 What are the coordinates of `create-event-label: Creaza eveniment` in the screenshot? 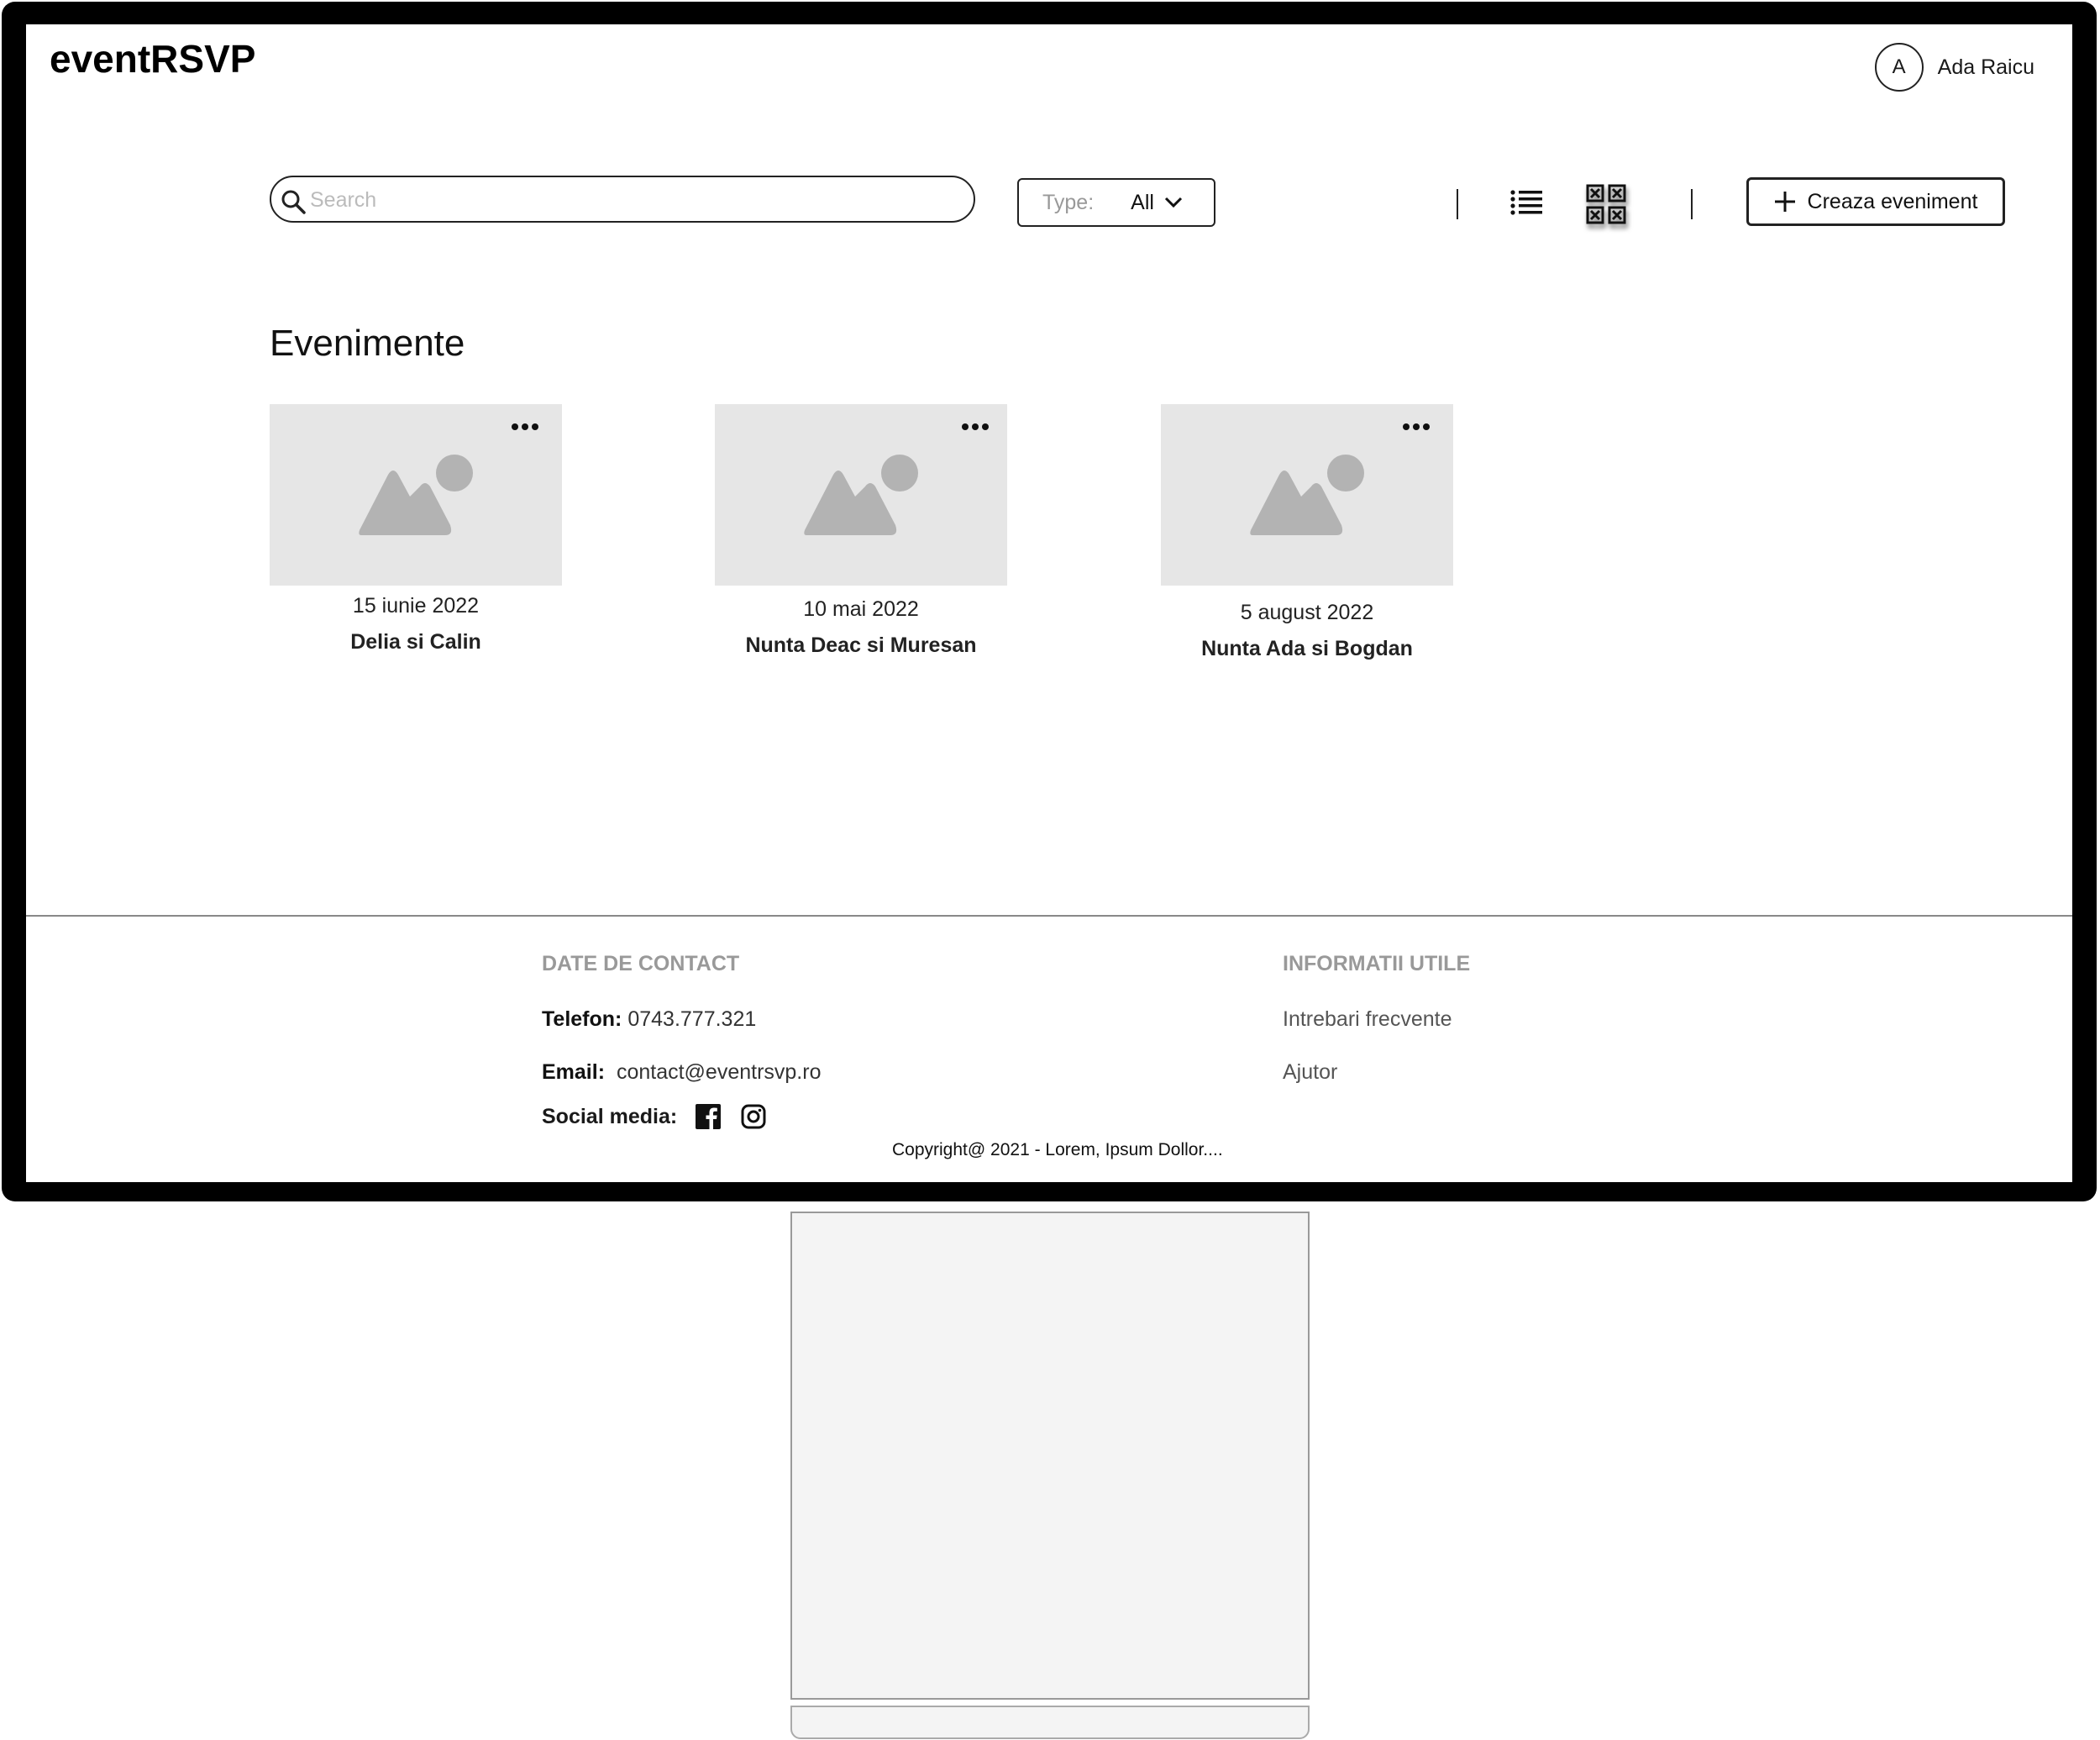 It's located at (1892, 201).